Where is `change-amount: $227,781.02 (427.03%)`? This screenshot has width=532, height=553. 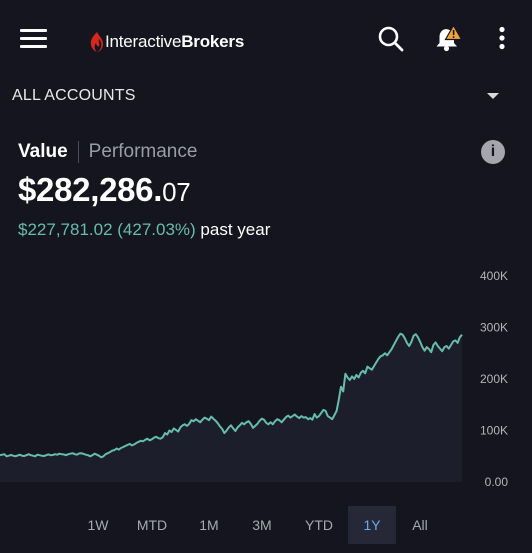
change-amount: $227,781.02 (427.03%) is located at coordinates (107, 229).